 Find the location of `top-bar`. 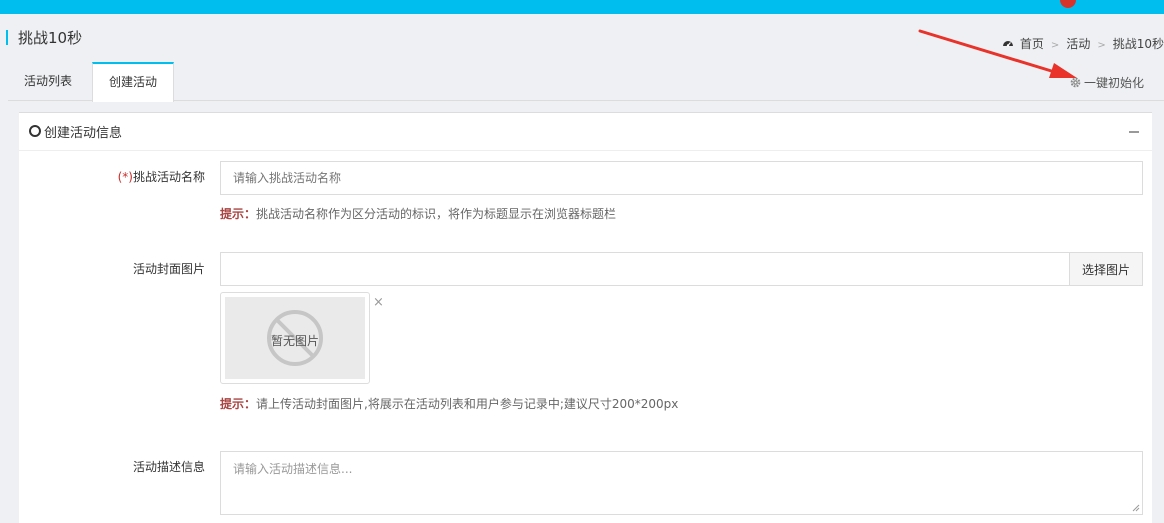

top-bar is located at coordinates (582, 7).